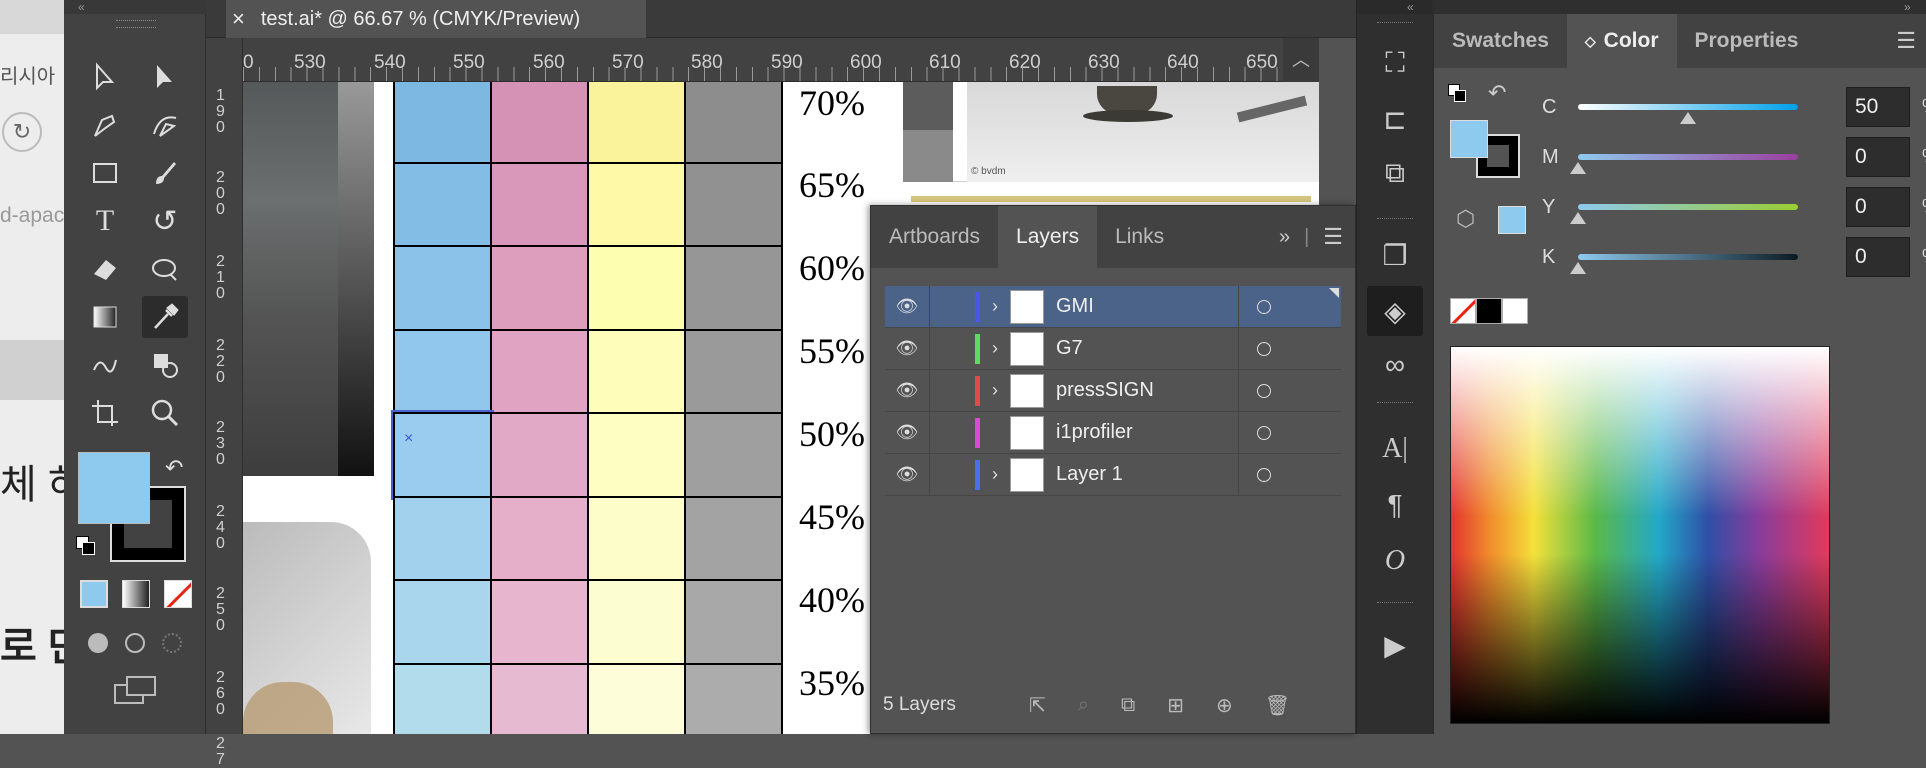  I want to click on collapse-panel-icon: », so click(1680, 7).